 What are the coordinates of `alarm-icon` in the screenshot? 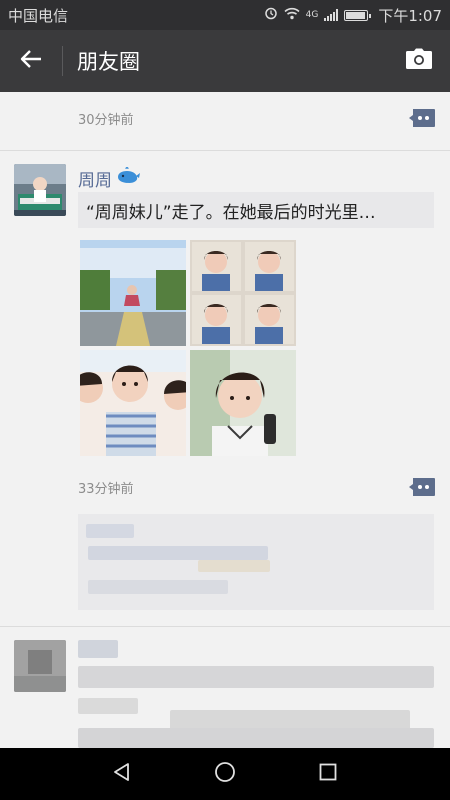 It's located at (271, 15).